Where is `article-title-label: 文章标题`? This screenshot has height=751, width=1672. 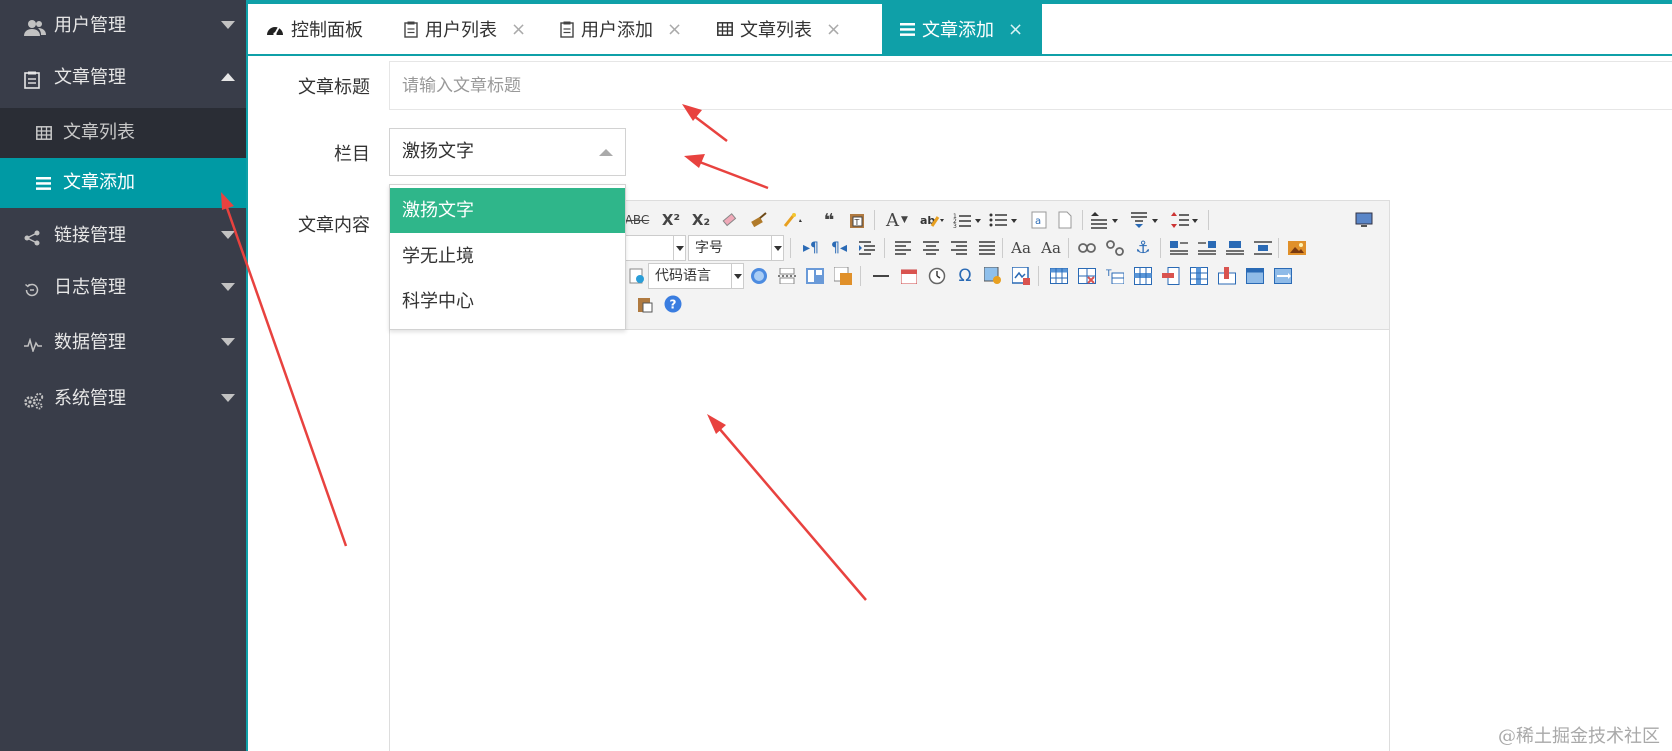 article-title-label: 文章标题 is located at coordinates (334, 87).